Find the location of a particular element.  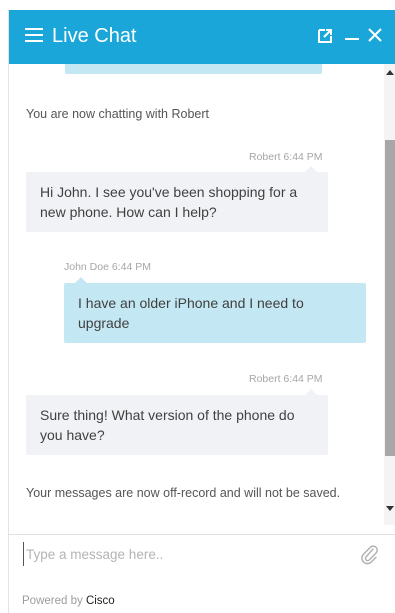

close-icon is located at coordinates (375, 35).